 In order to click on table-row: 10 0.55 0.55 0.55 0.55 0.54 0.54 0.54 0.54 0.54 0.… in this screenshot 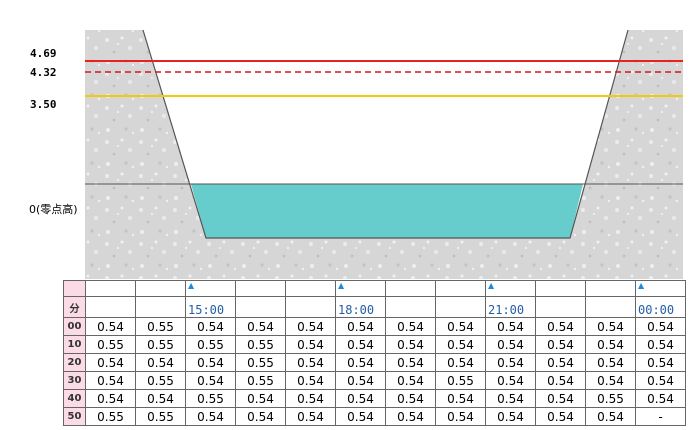, I will do `click(374, 344)`.